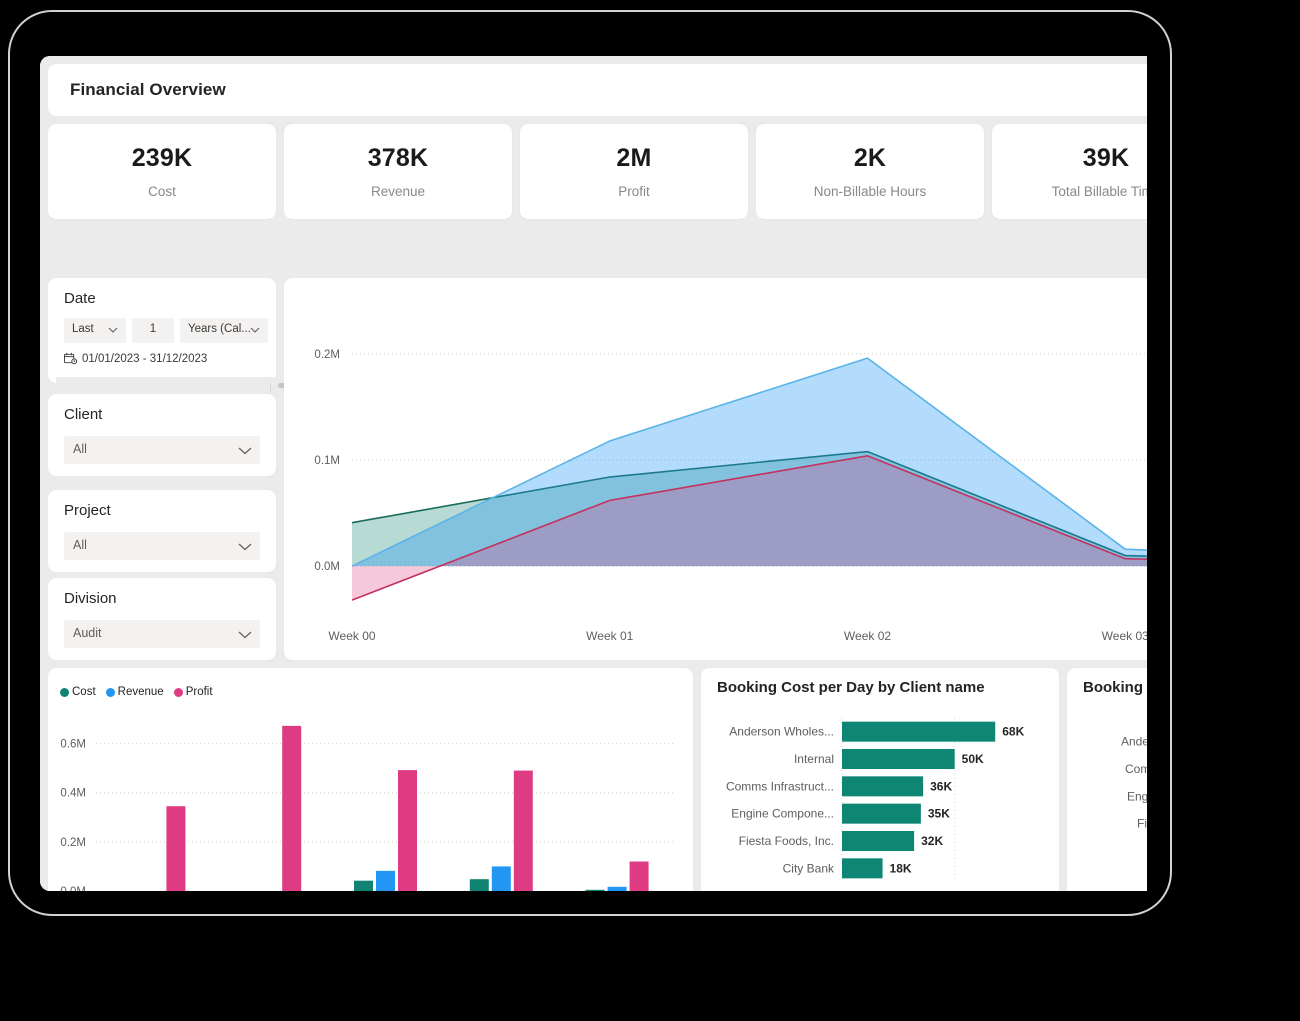 The width and height of the screenshot is (1300, 1021). Describe the element at coordinates (351, 636) in the screenshot. I see `x-axis-tick: Week 00` at that location.